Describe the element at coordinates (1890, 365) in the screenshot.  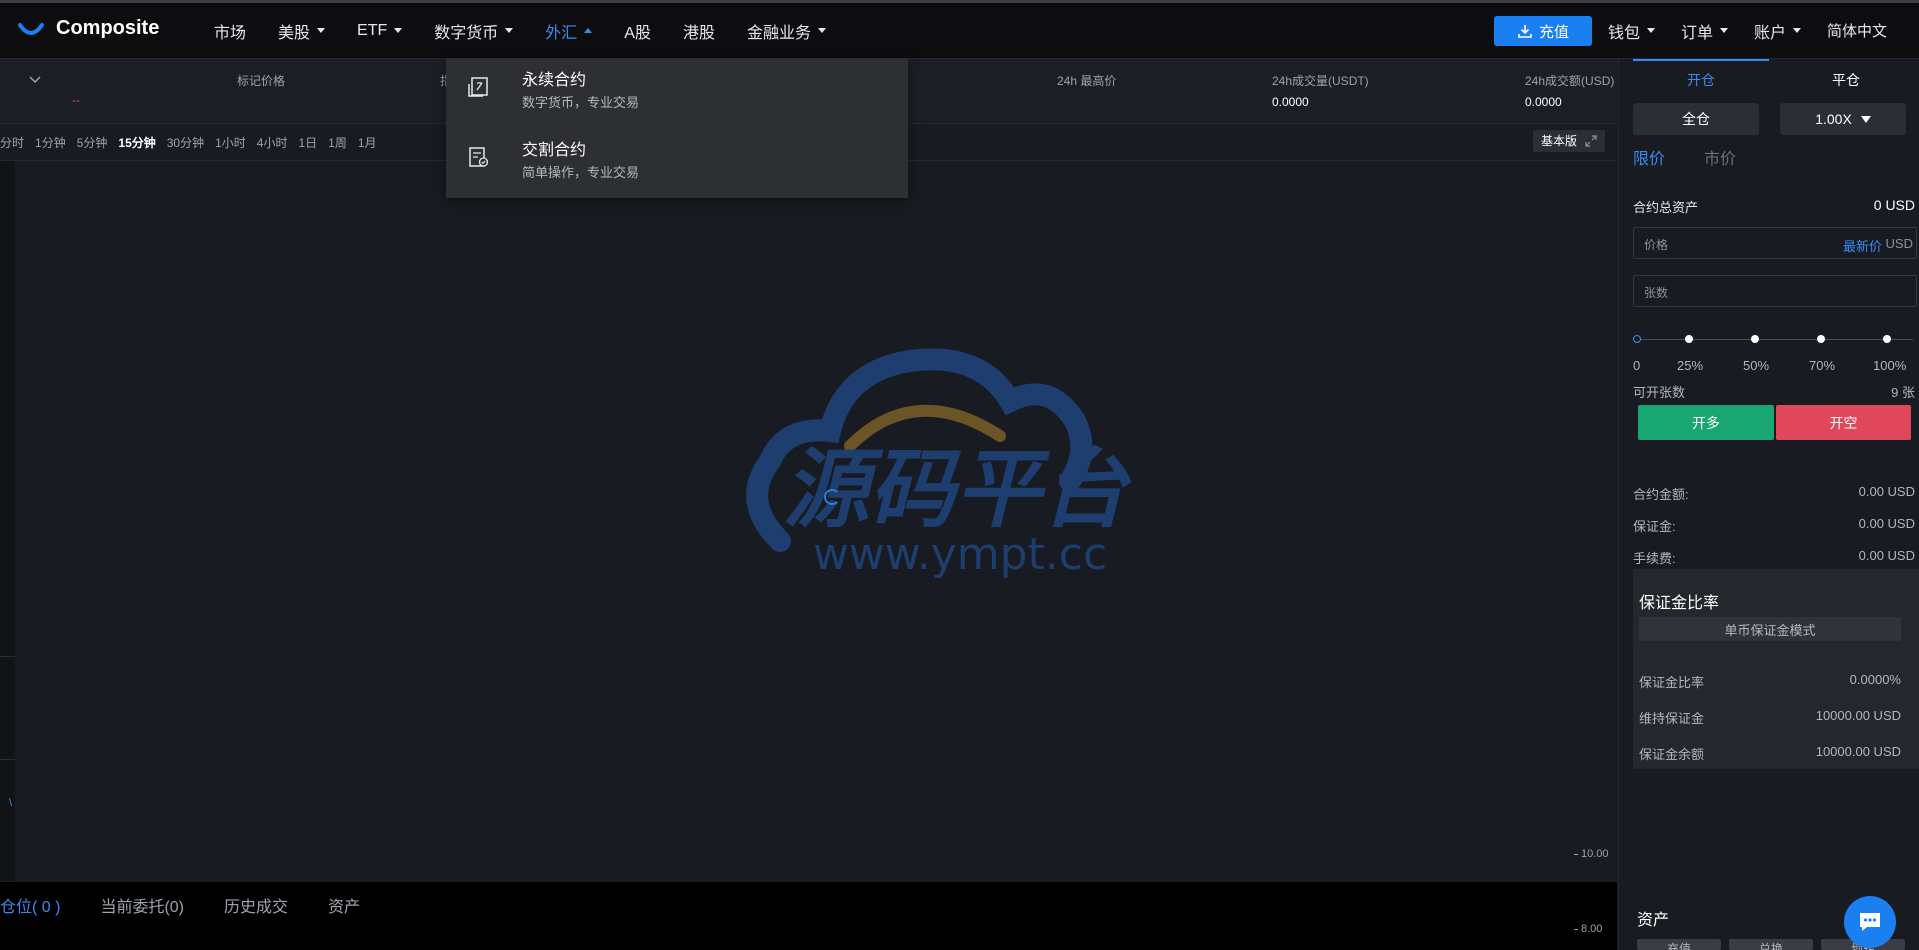
I see `slider-mark: 100%` at that location.